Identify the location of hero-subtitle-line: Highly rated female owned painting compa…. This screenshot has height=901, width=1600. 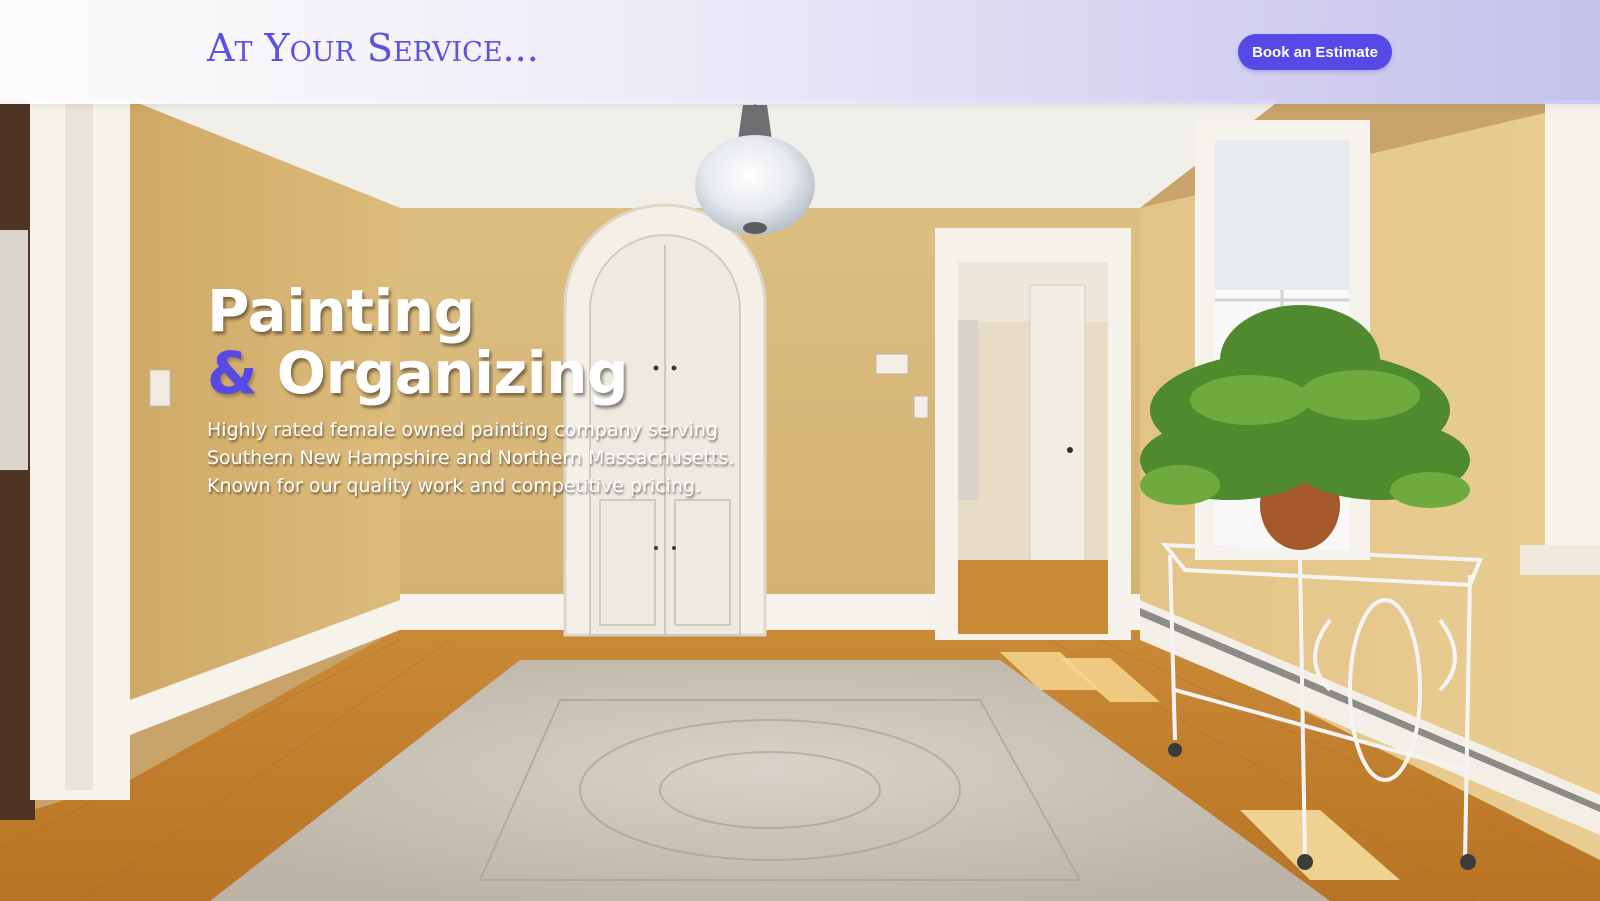
(462, 430).